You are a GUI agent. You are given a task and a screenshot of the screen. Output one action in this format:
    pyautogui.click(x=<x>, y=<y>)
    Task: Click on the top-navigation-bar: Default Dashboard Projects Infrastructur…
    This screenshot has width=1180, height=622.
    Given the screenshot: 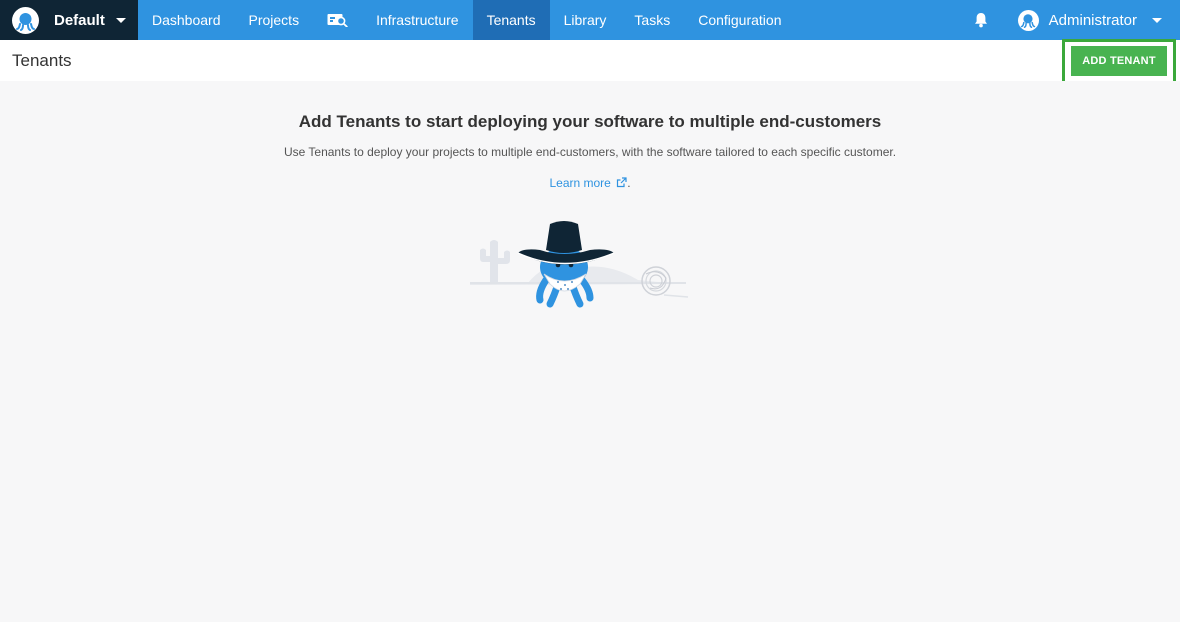 What is the action you would take?
    pyautogui.click(x=590, y=20)
    